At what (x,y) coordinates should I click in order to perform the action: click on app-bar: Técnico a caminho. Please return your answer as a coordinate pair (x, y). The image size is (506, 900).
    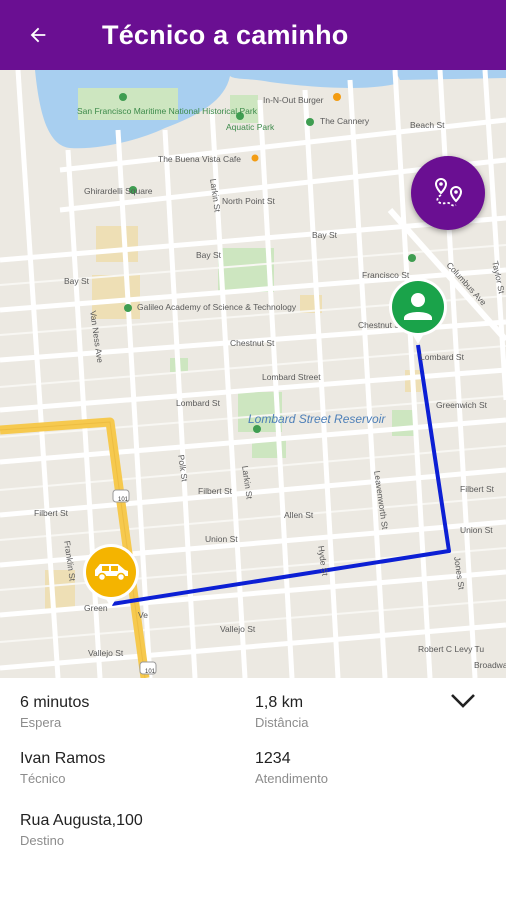
    Looking at the image, I should click on (253, 35).